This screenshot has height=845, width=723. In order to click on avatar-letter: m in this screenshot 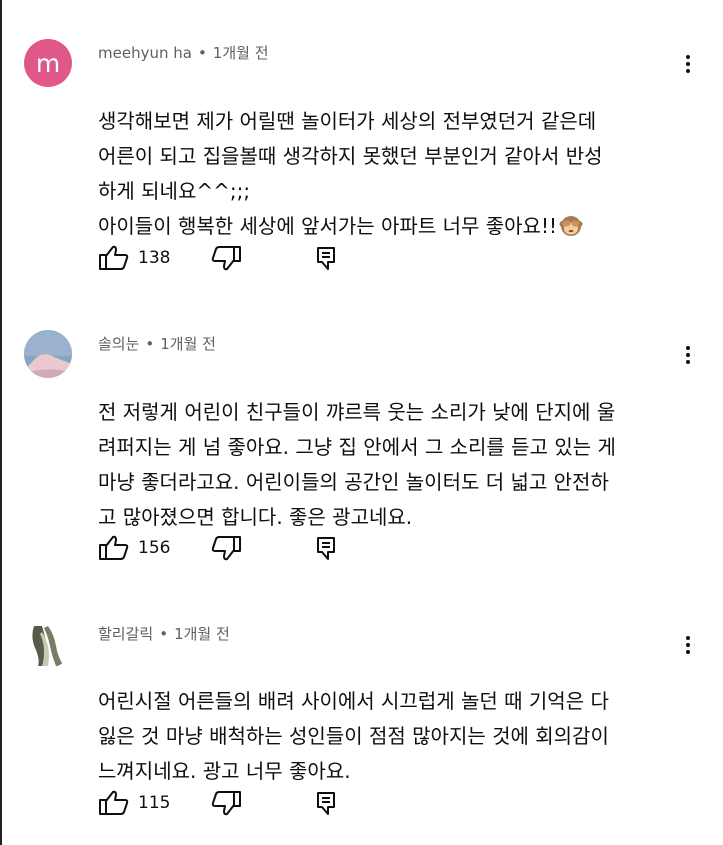, I will do `click(48, 63)`.